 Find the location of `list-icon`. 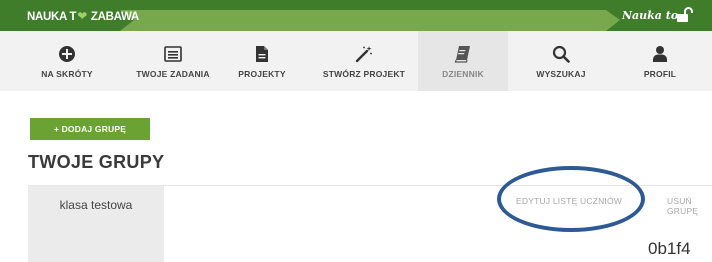

list-icon is located at coordinates (173, 54).